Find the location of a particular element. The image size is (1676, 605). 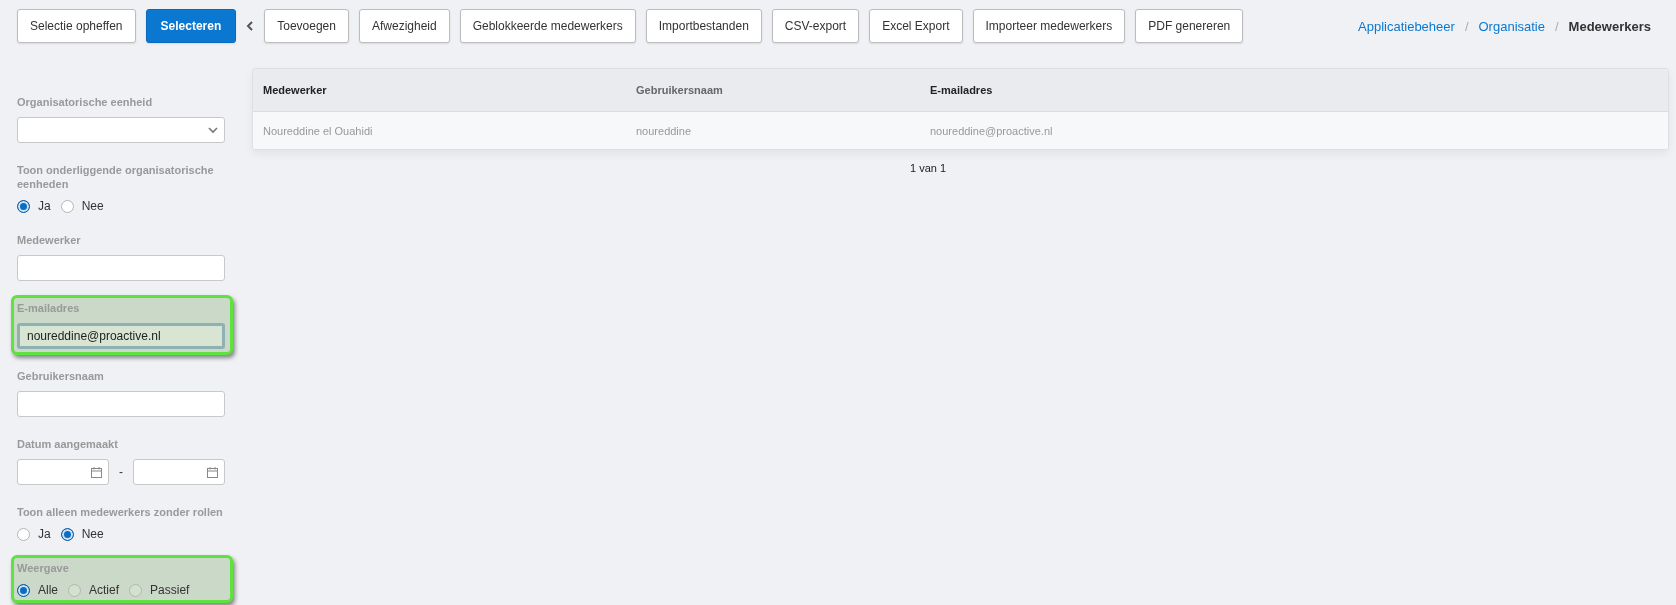

toolbar-button: Importeer medewerkers is located at coordinates (1049, 26).